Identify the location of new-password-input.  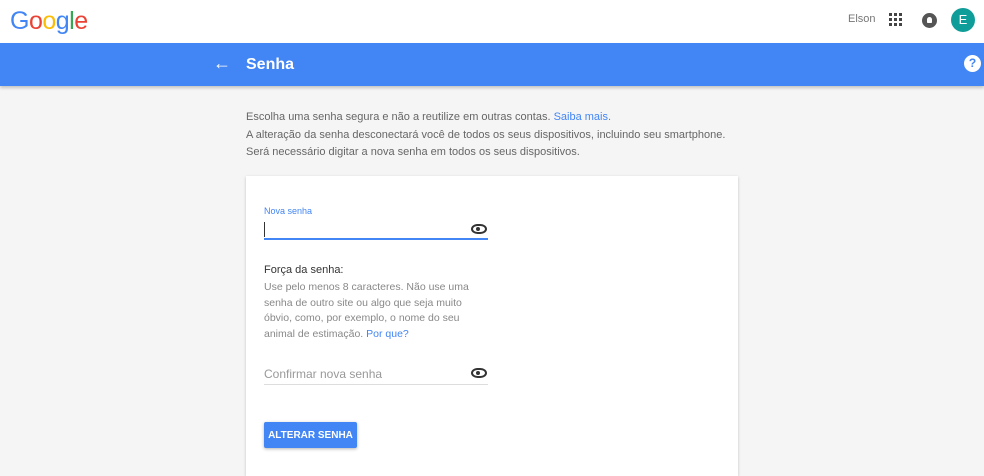
(376, 230).